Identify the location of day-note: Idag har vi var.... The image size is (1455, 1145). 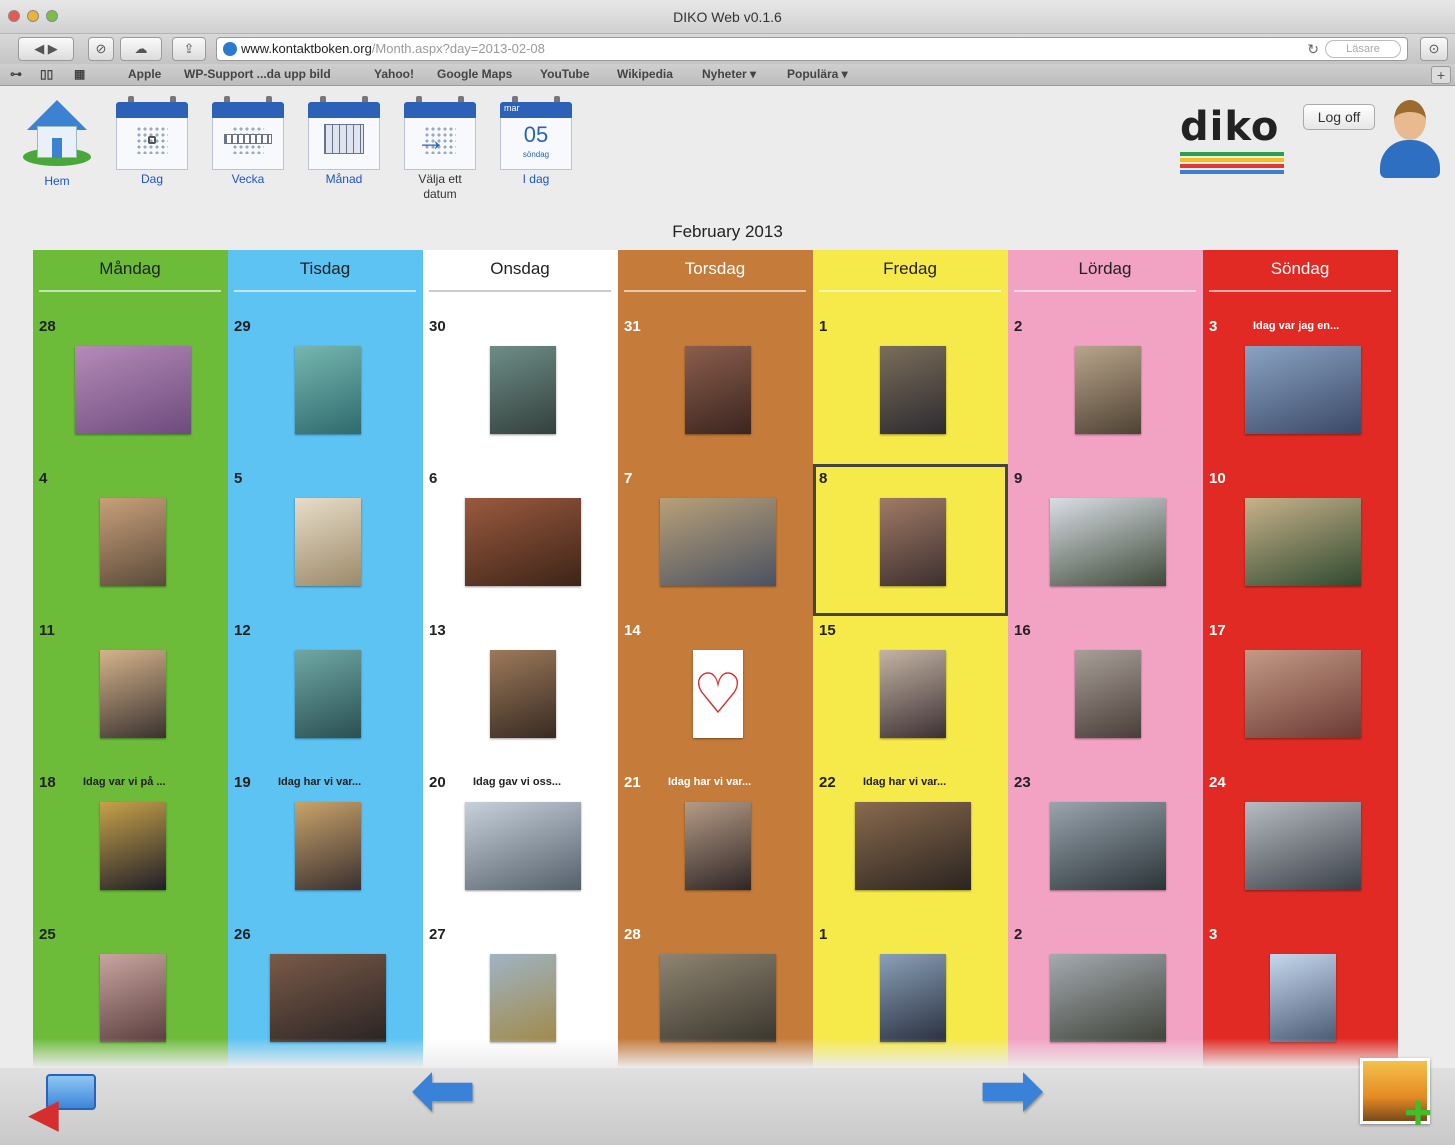
(320, 782).